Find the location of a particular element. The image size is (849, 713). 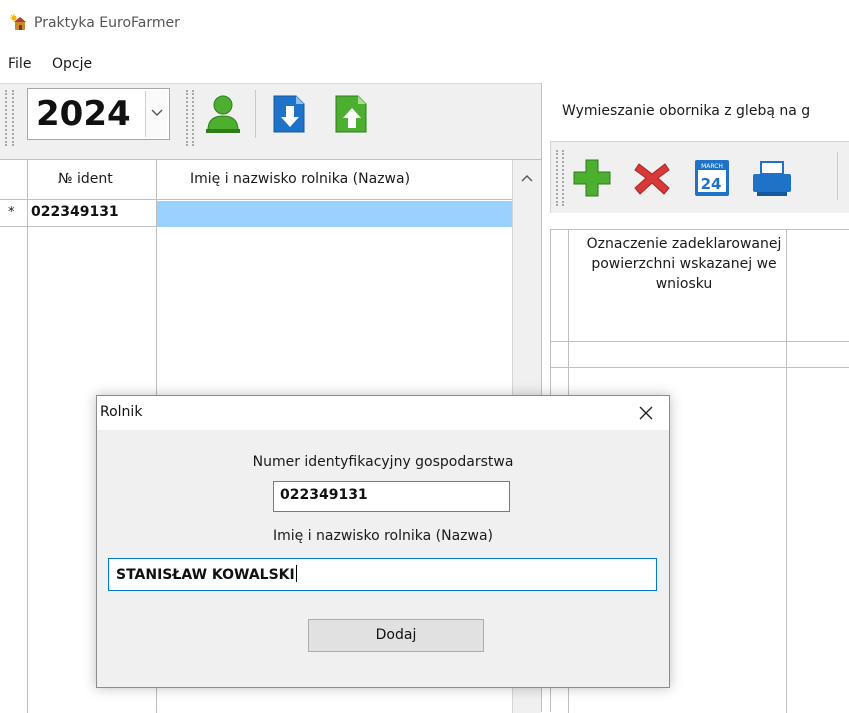

name-input-value: STANISŁAW KOWALSKI is located at coordinates (205, 575).